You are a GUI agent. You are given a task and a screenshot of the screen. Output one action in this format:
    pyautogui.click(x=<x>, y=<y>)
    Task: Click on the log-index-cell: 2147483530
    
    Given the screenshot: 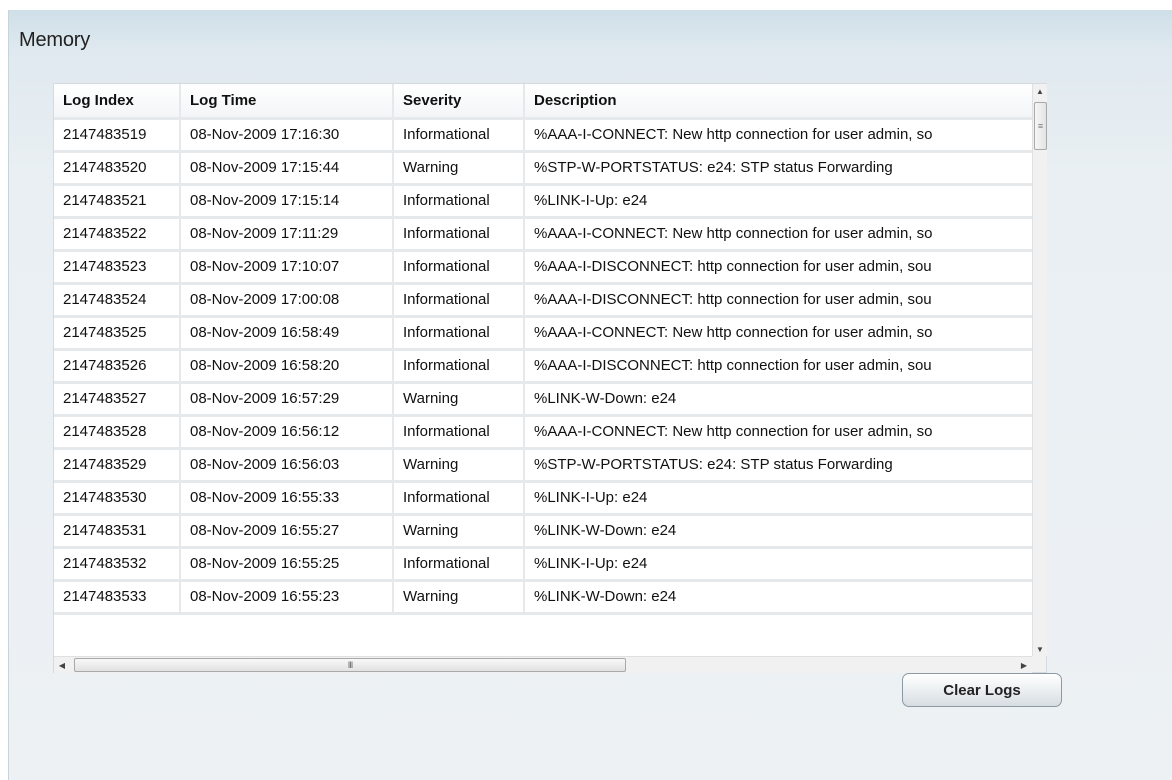 What is the action you would take?
    pyautogui.click(x=117, y=498)
    